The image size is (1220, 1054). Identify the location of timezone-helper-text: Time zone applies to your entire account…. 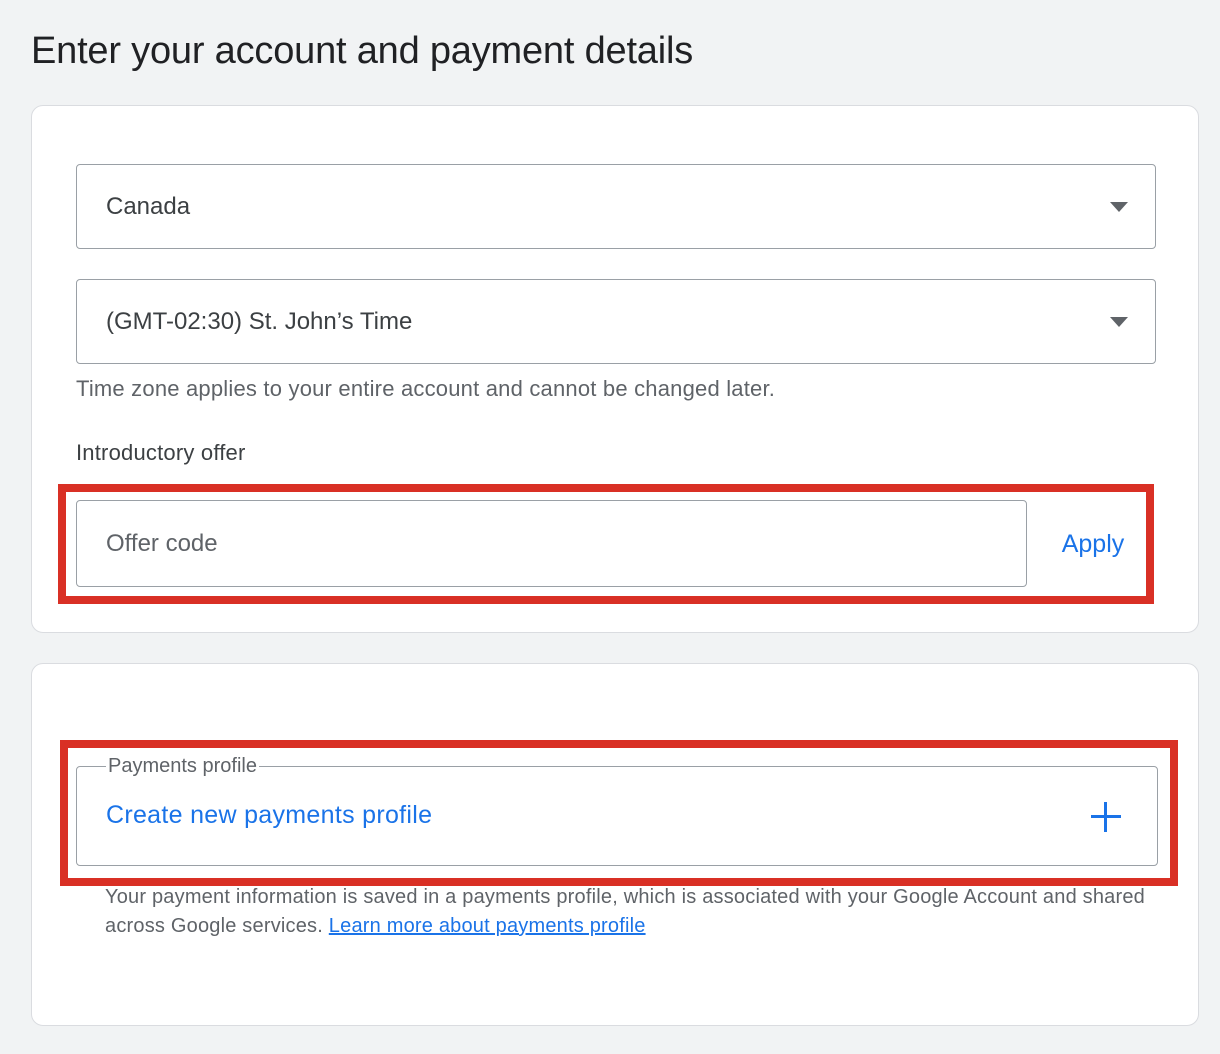
(426, 388).